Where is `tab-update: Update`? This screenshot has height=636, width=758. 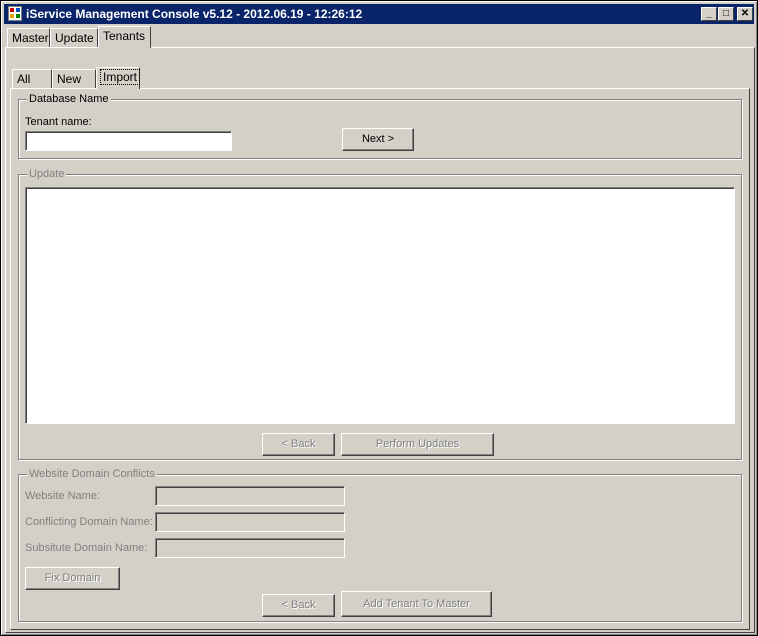
tab-update: Update is located at coordinates (74, 38).